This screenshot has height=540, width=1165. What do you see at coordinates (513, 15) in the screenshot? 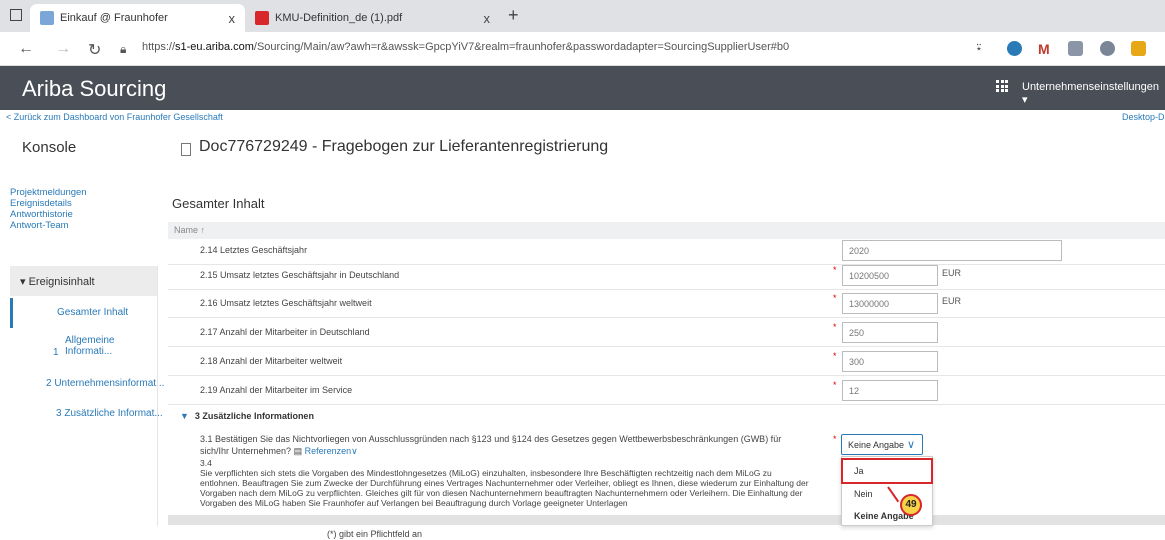
I see `new-tab-button: +` at bounding box center [513, 15].